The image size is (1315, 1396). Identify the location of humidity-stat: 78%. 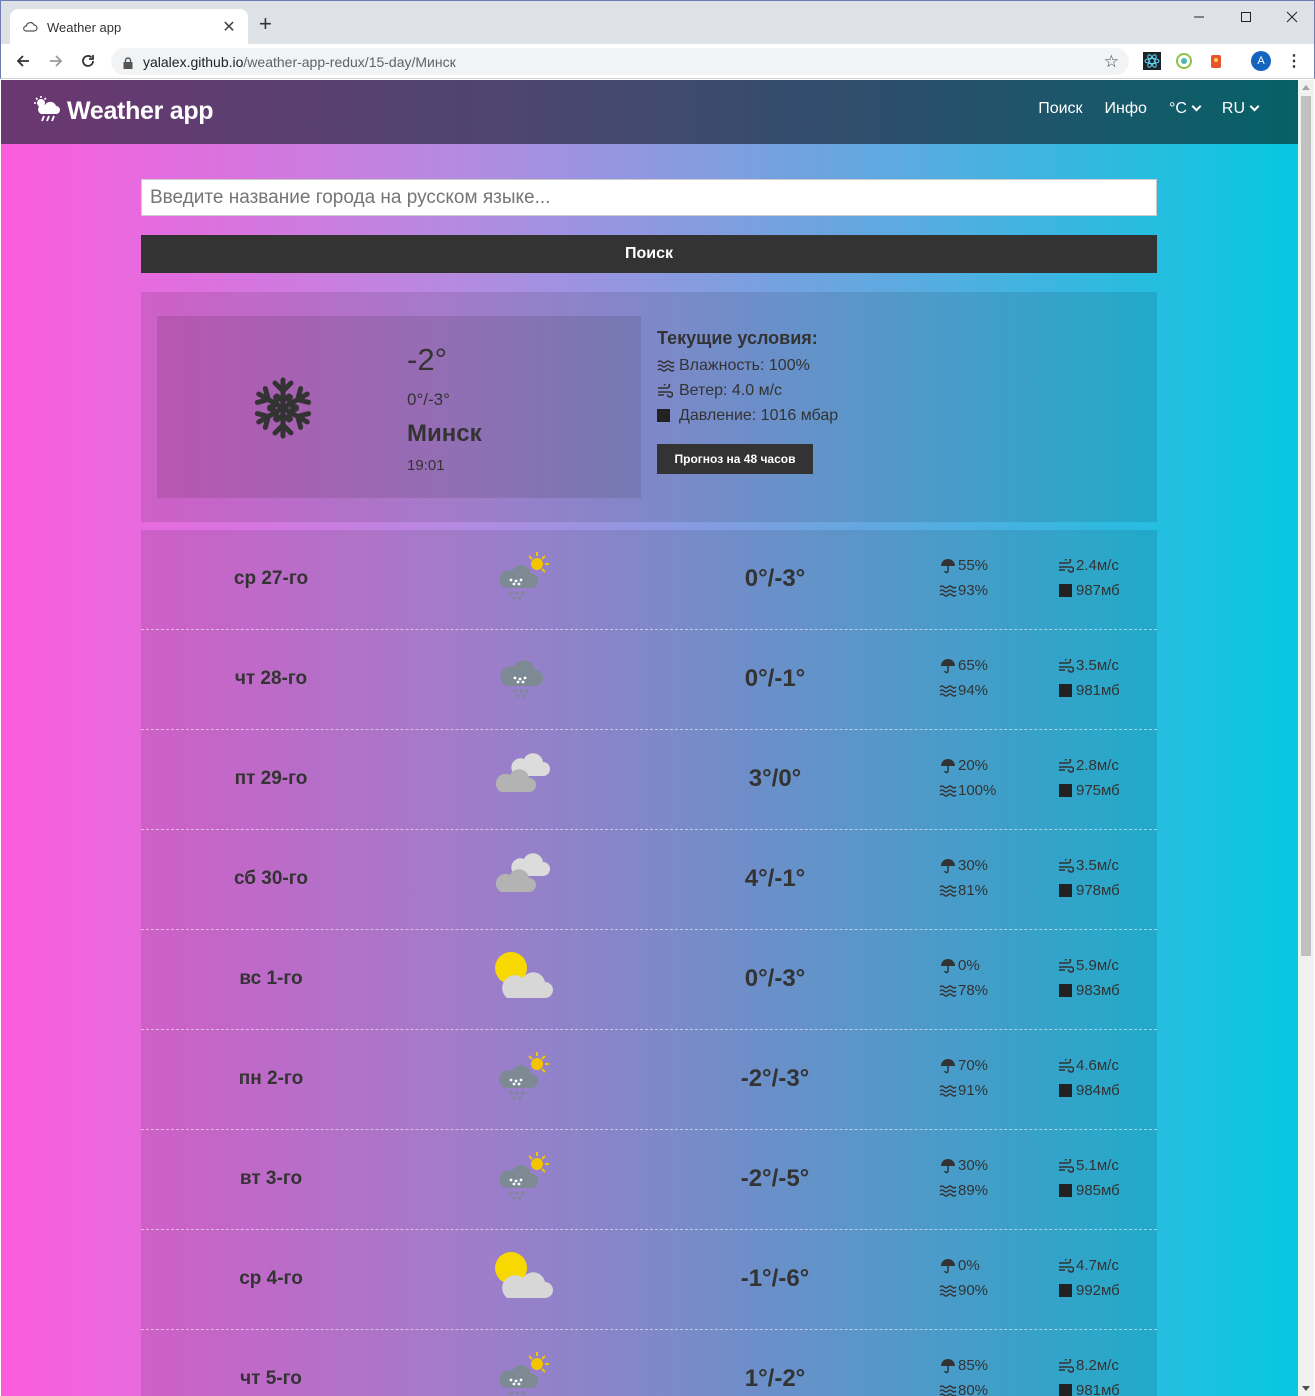
(963, 990).